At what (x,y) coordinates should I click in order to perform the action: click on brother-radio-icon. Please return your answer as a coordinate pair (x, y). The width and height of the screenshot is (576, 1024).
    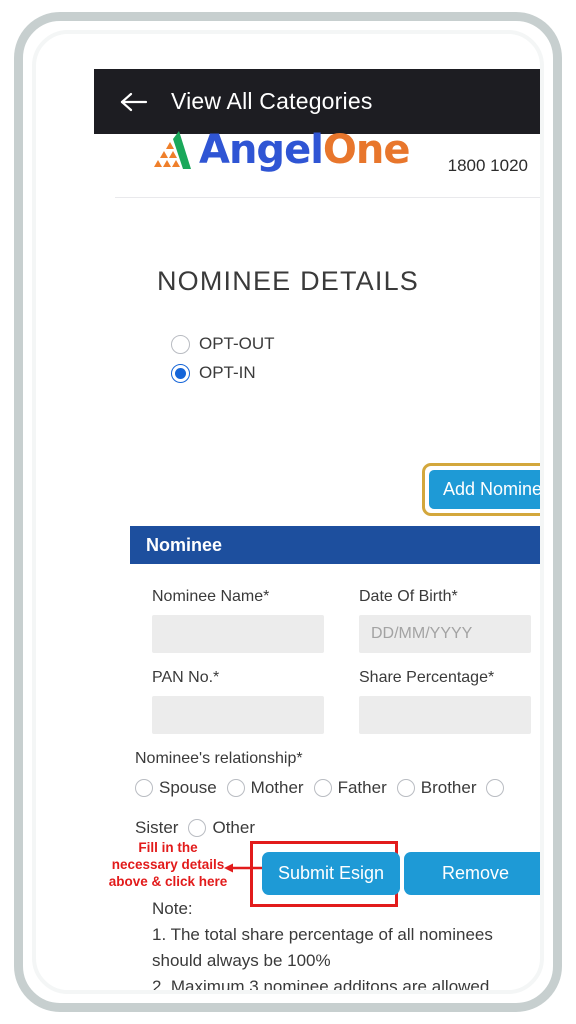
    Looking at the image, I should click on (405, 788).